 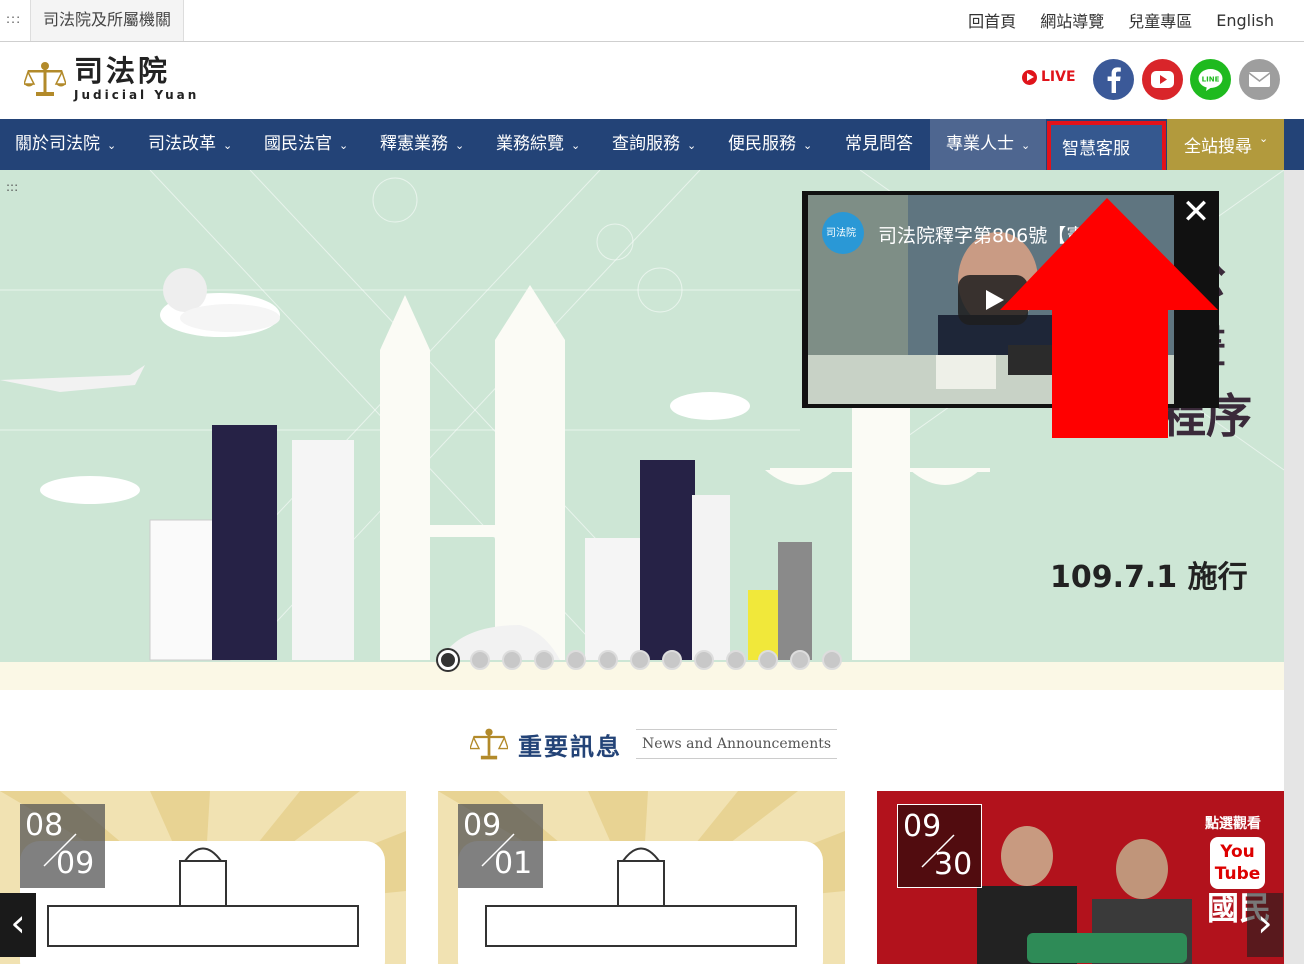 I want to click on mail-icon, so click(x=1259, y=79).